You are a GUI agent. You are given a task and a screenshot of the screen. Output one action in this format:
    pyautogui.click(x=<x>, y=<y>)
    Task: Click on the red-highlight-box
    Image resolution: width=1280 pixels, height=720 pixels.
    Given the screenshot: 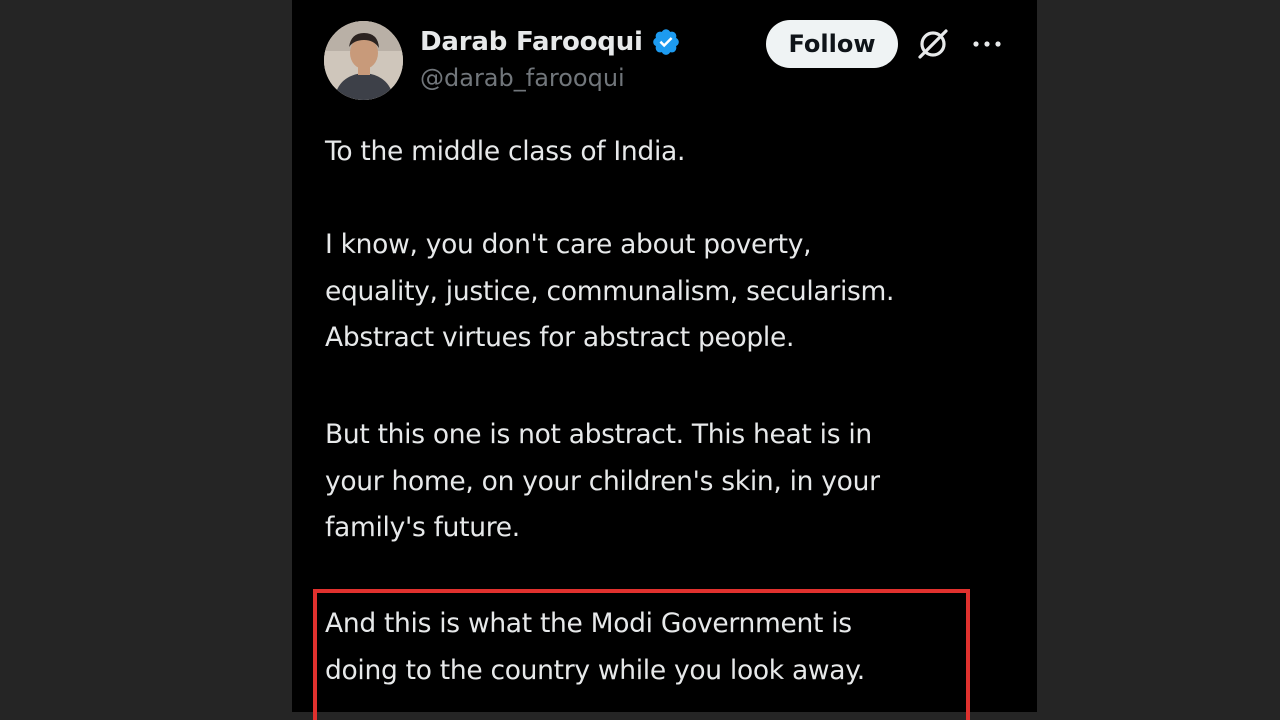 What is the action you would take?
    pyautogui.click(x=641, y=654)
    